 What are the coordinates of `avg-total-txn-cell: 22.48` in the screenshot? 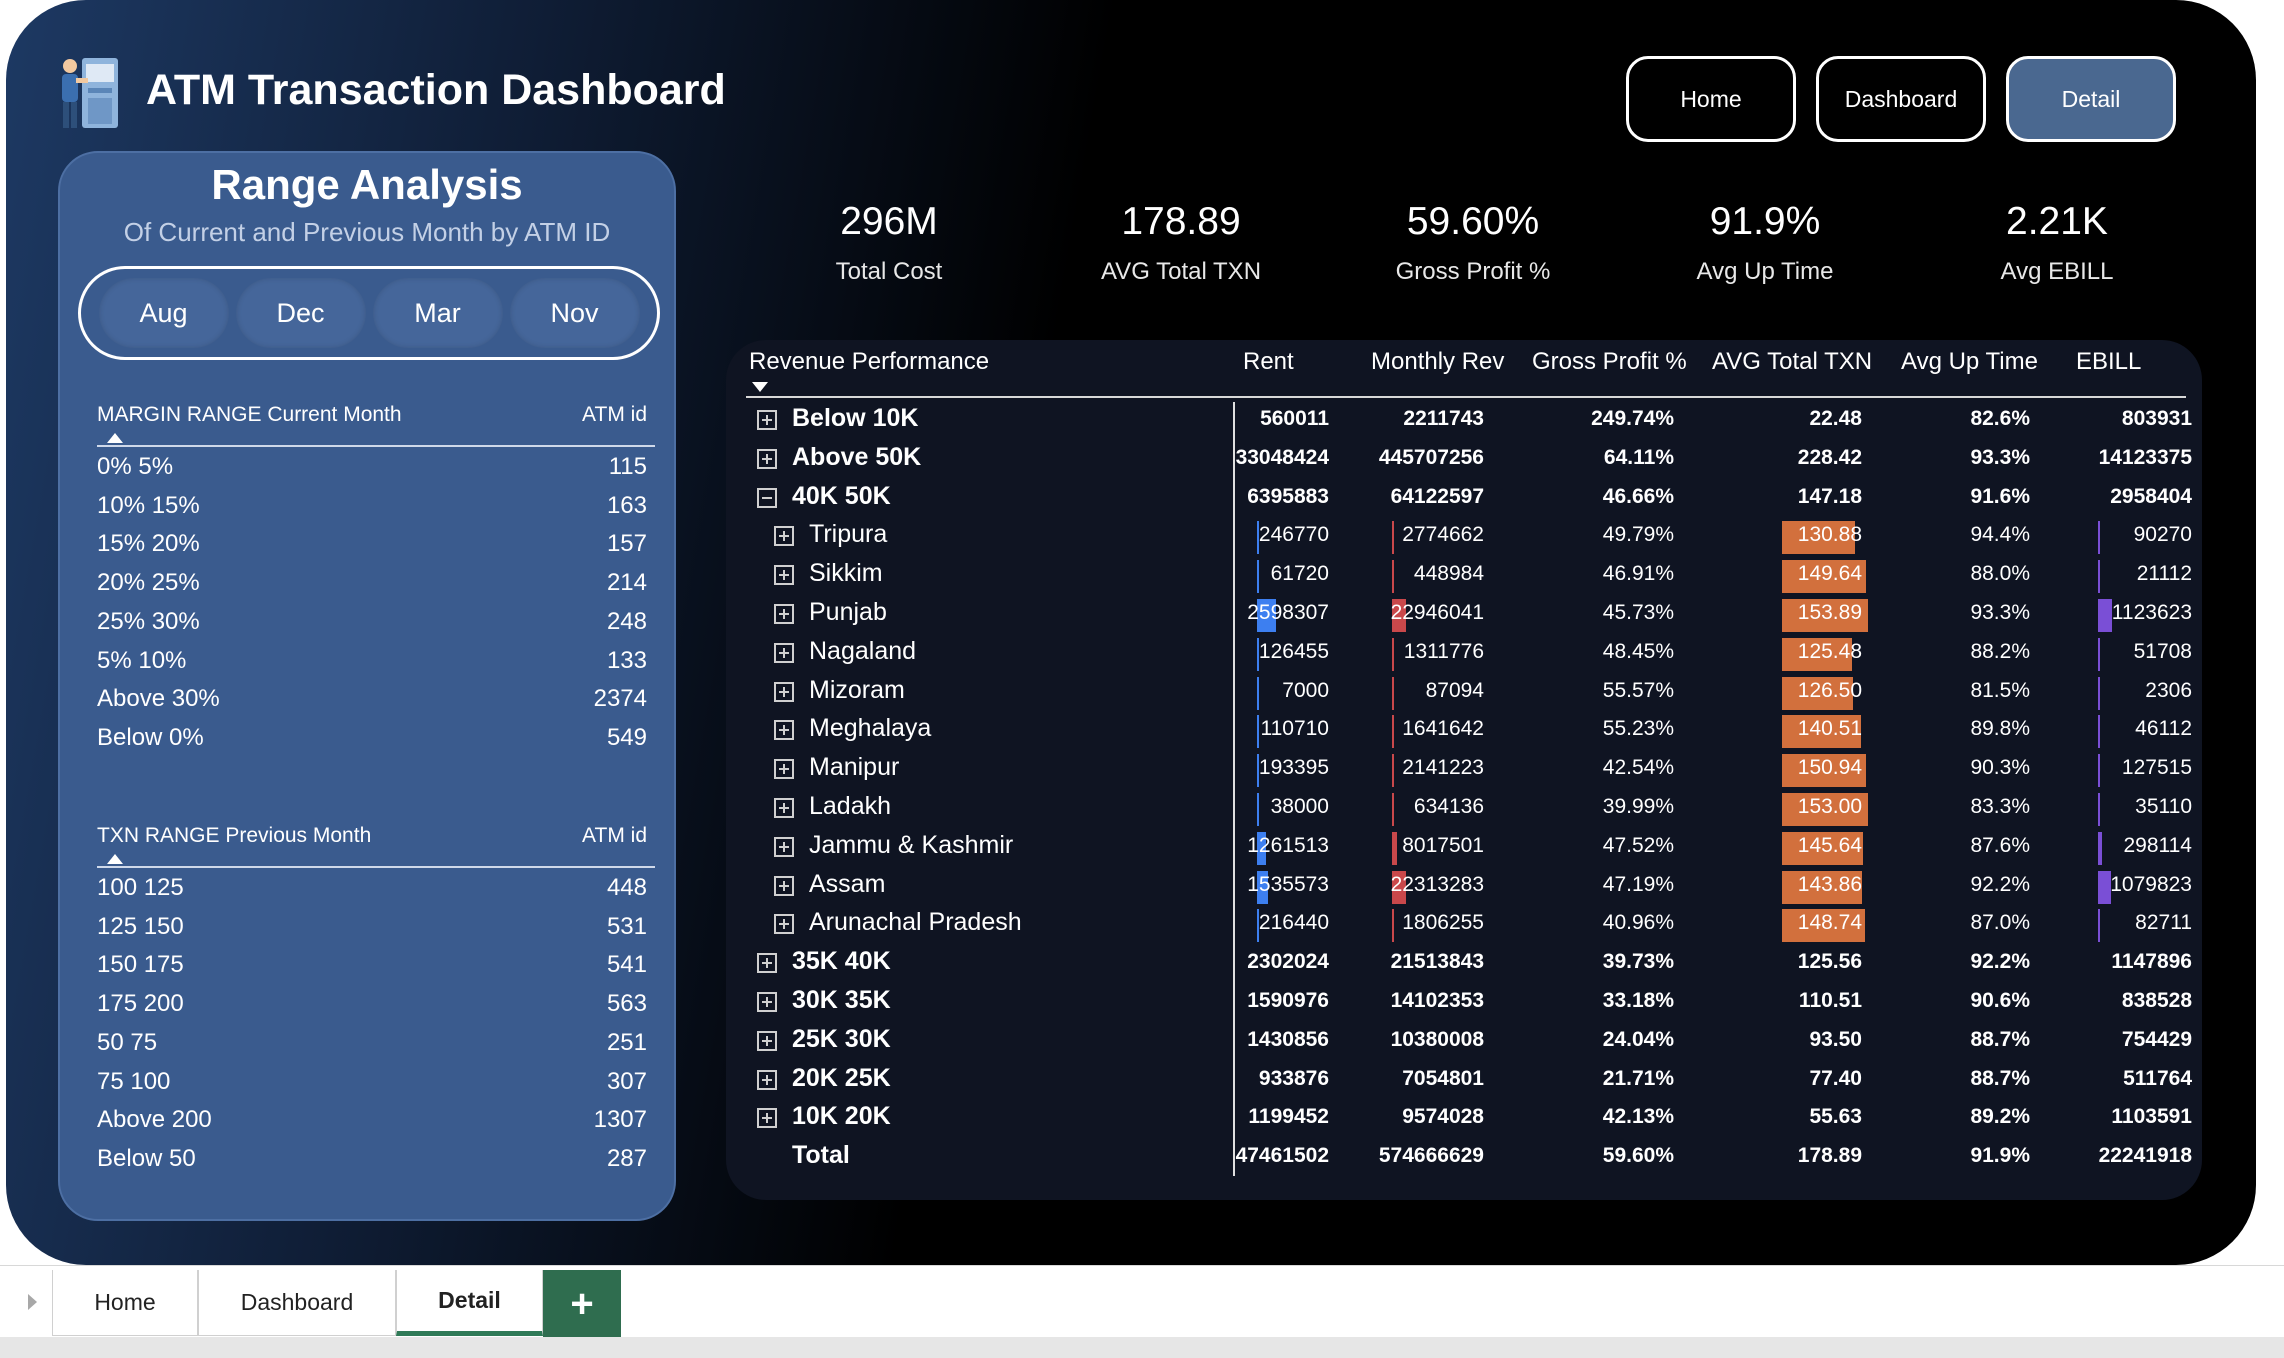 It's located at (1835, 418).